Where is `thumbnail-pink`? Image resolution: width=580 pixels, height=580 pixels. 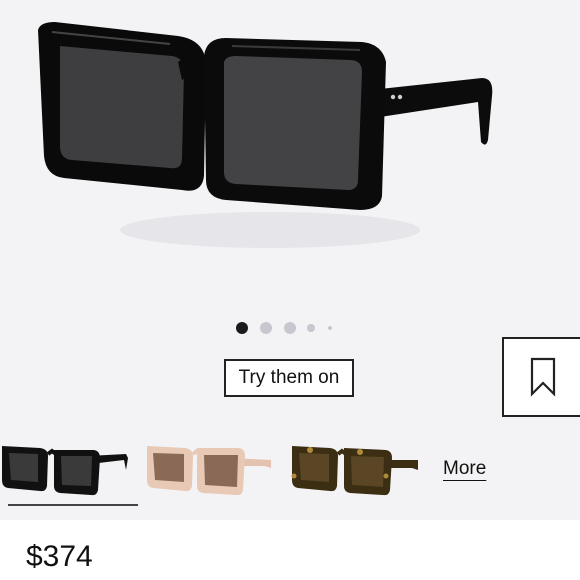
thumbnail-pink is located at coordinates (210, 471).